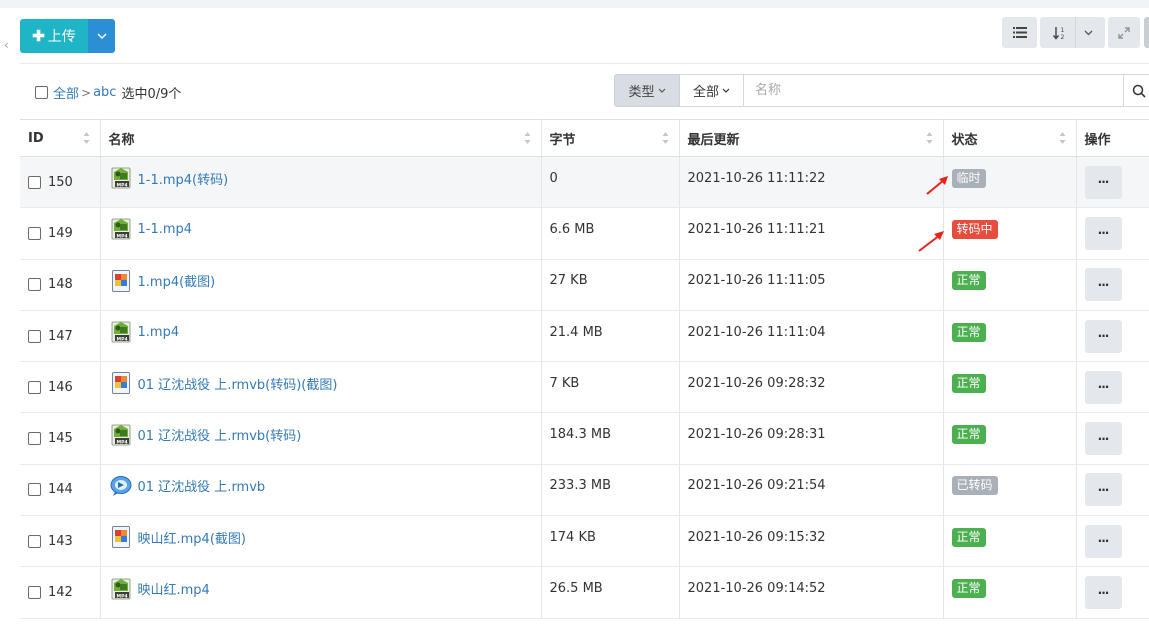 The width and height of the screenshot is (1149, 629). Describe the element at coordinates (120, 537) in the screenshot. I see `image-icon` at that location.